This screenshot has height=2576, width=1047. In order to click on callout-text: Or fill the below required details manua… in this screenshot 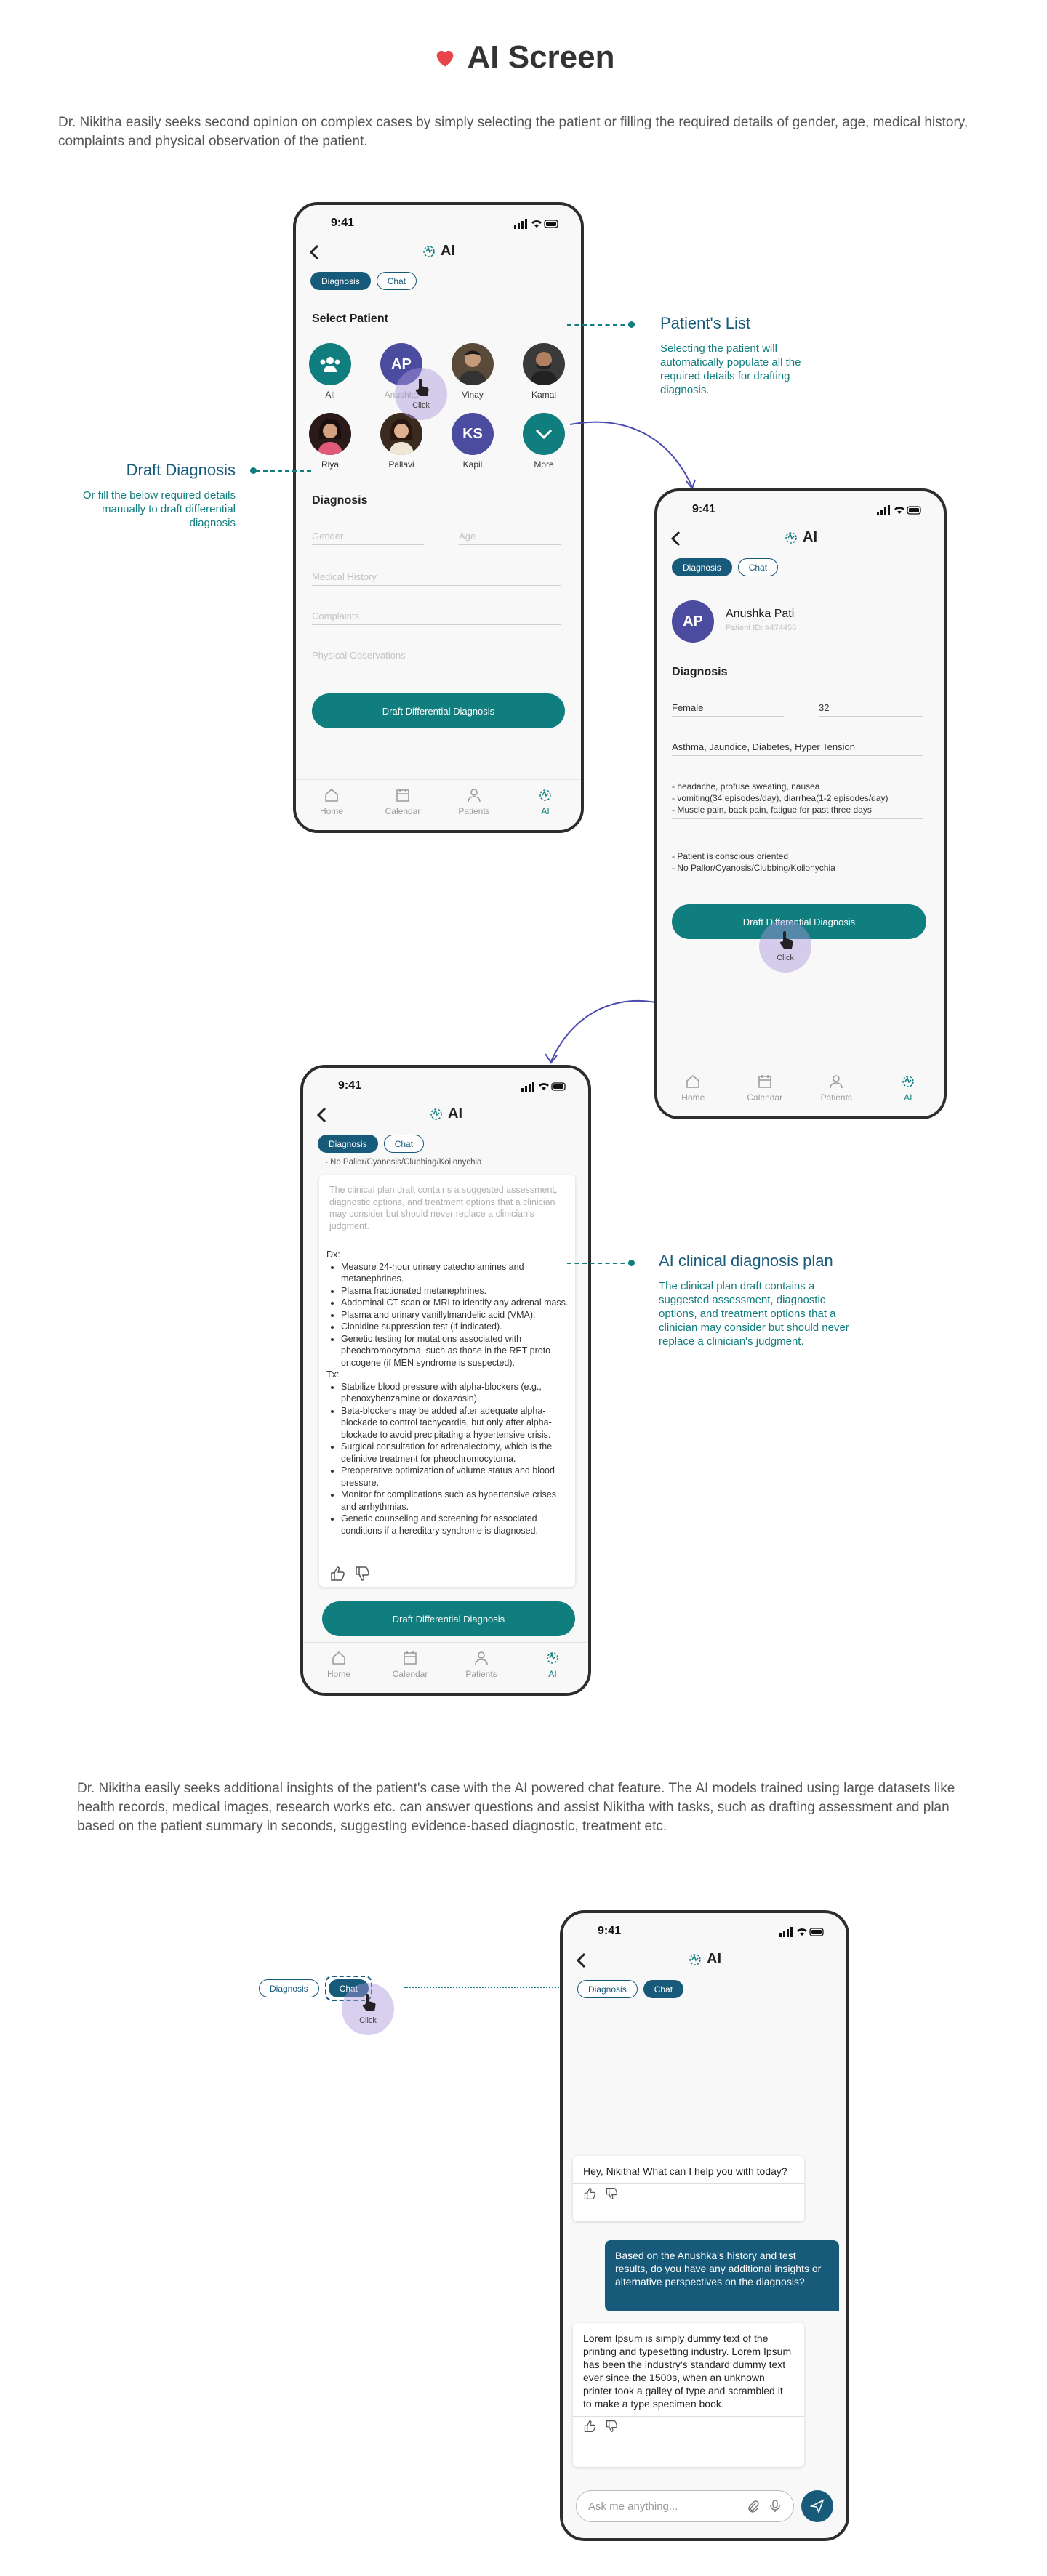, I will do `click(159, 509)`.